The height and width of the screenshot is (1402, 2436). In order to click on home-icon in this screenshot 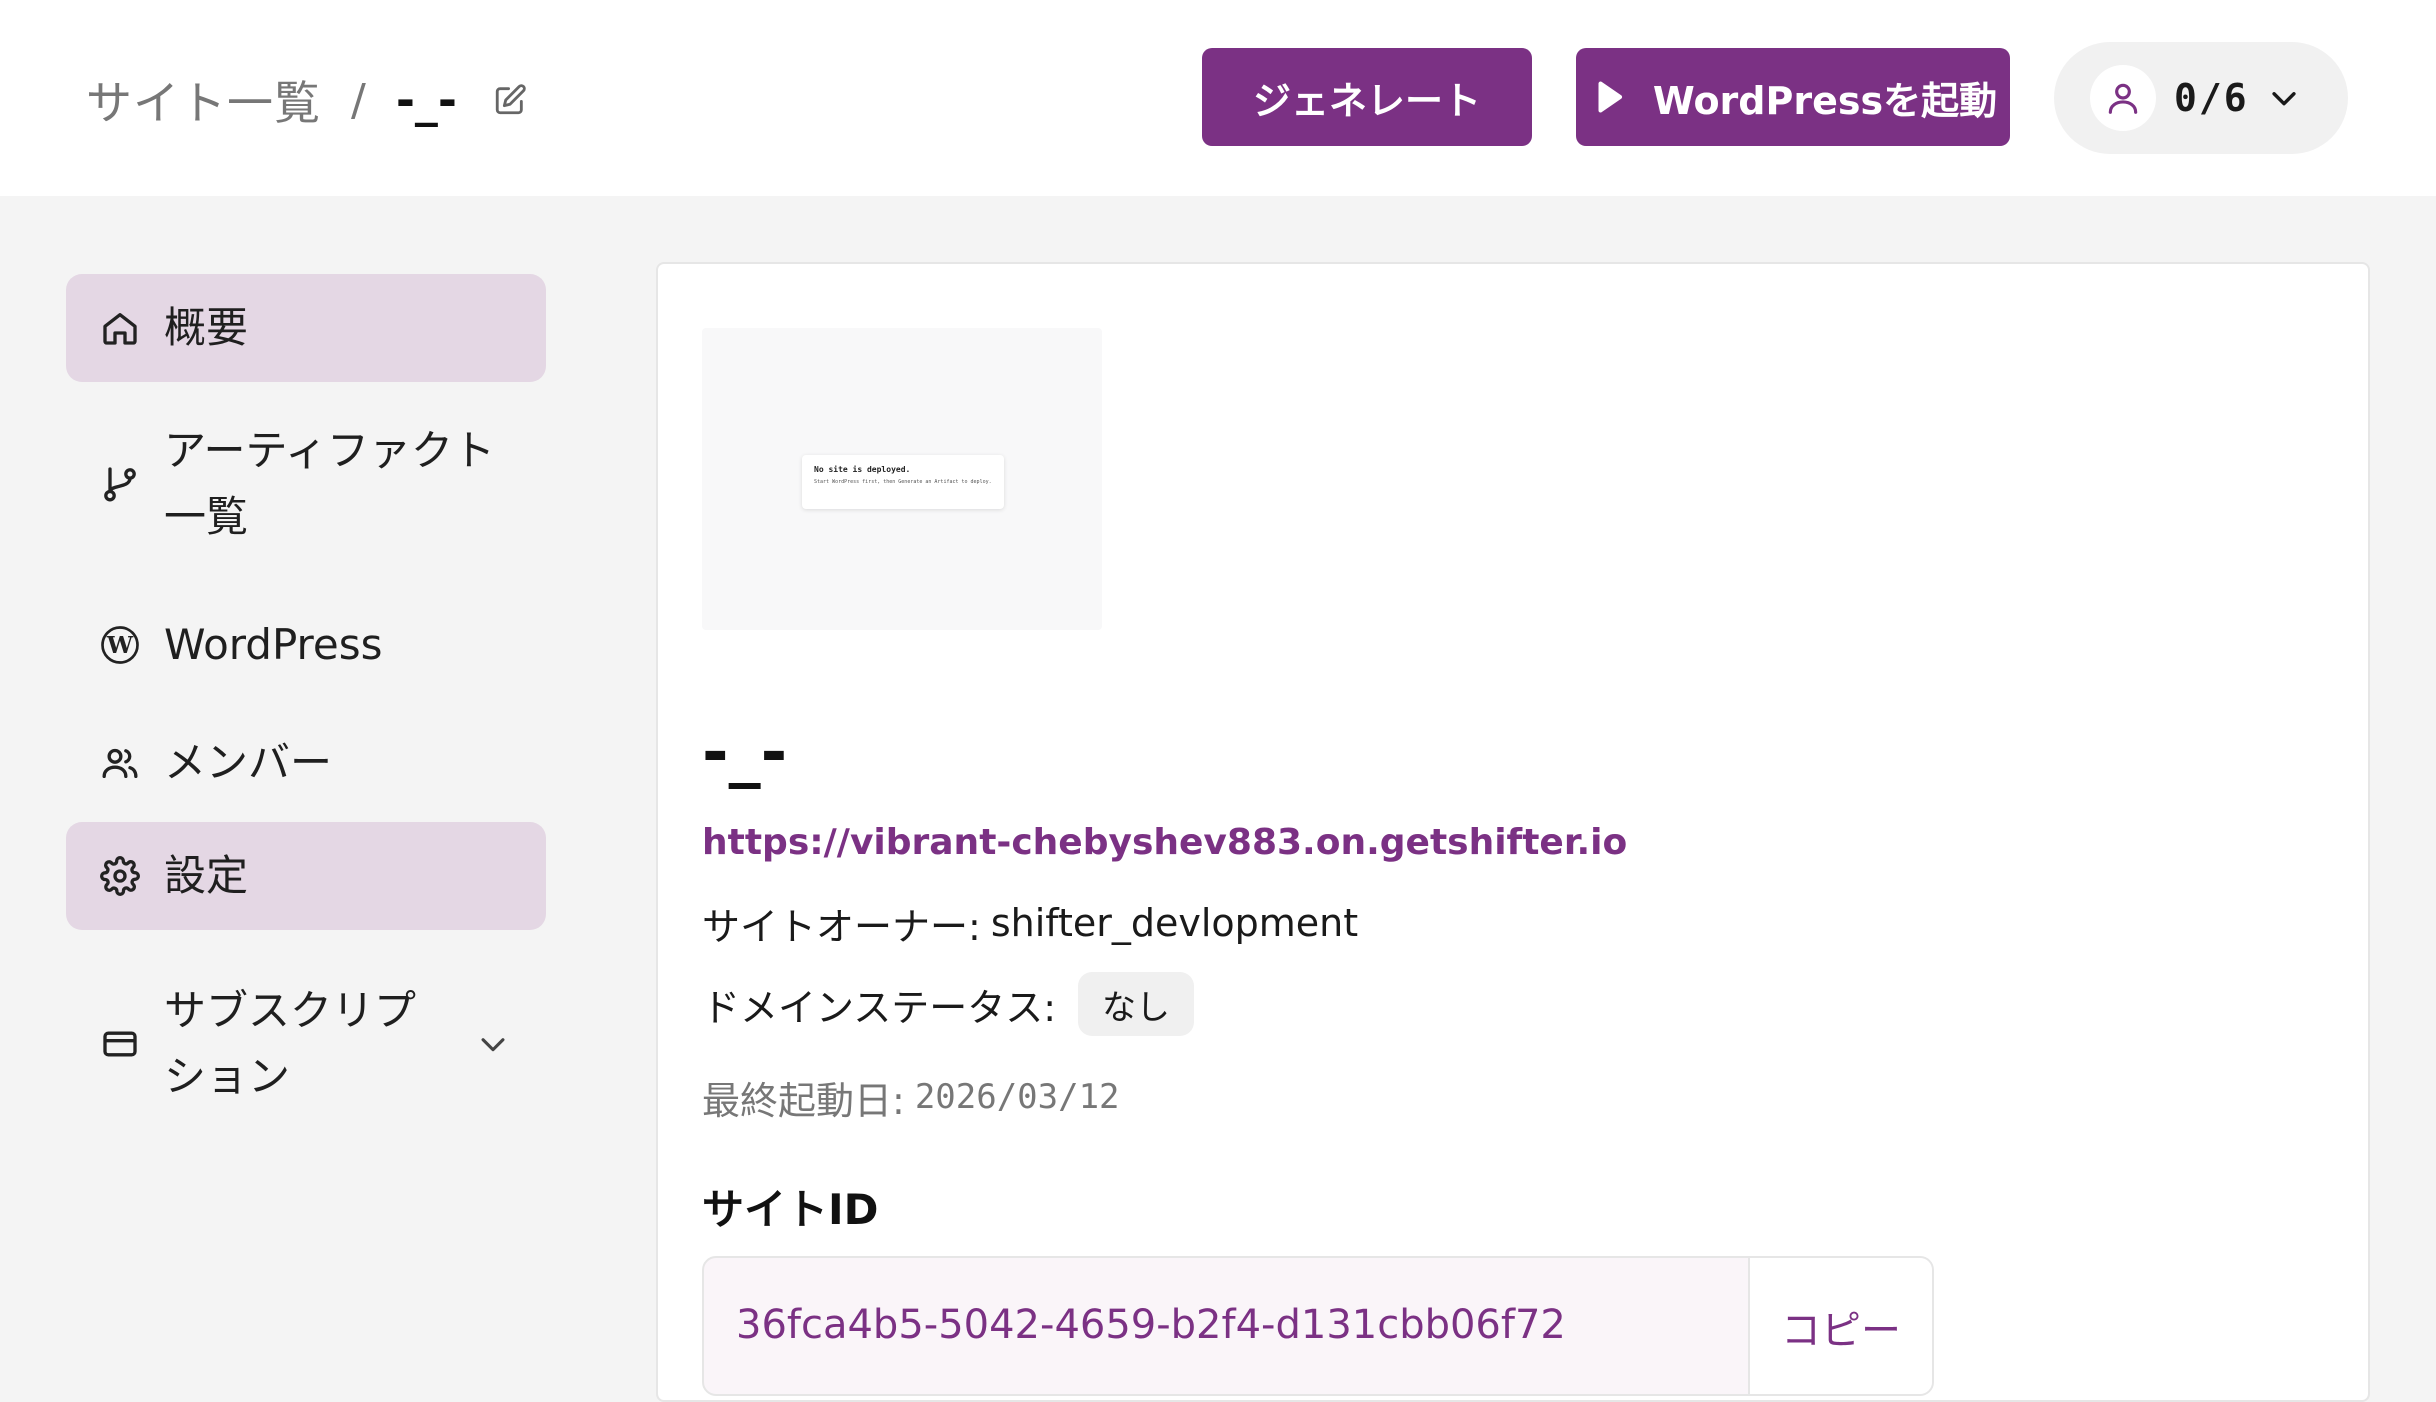, I will do `click(120, 328)`.